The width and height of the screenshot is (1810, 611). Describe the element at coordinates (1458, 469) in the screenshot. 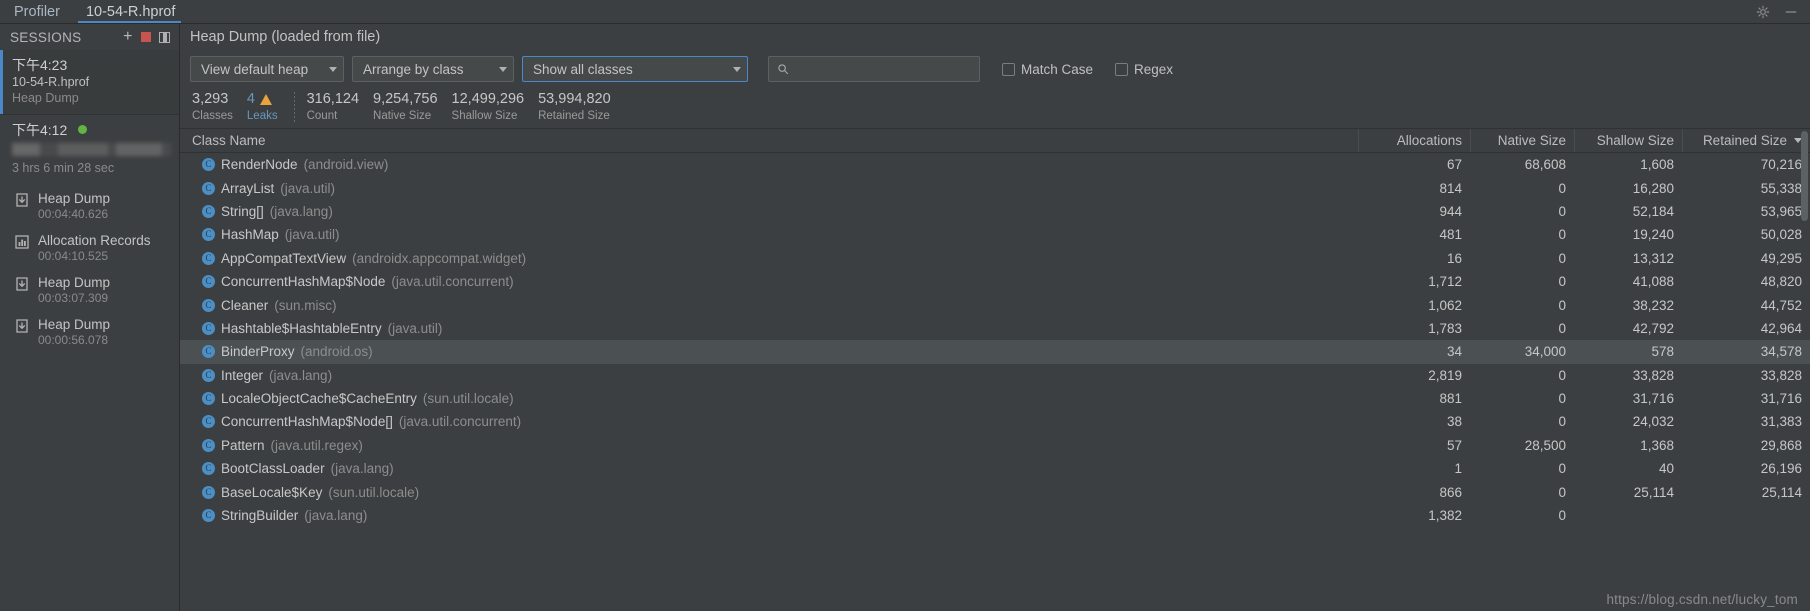

I see `cell-allocations: 1` at that location.